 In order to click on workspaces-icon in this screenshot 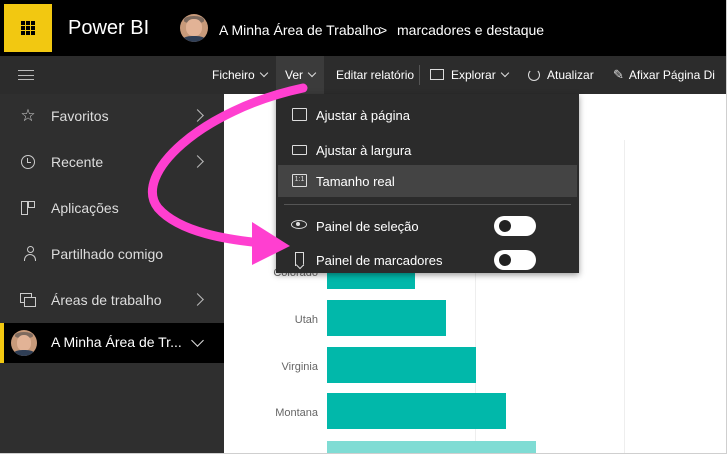, I will do `click(28, 300)`.